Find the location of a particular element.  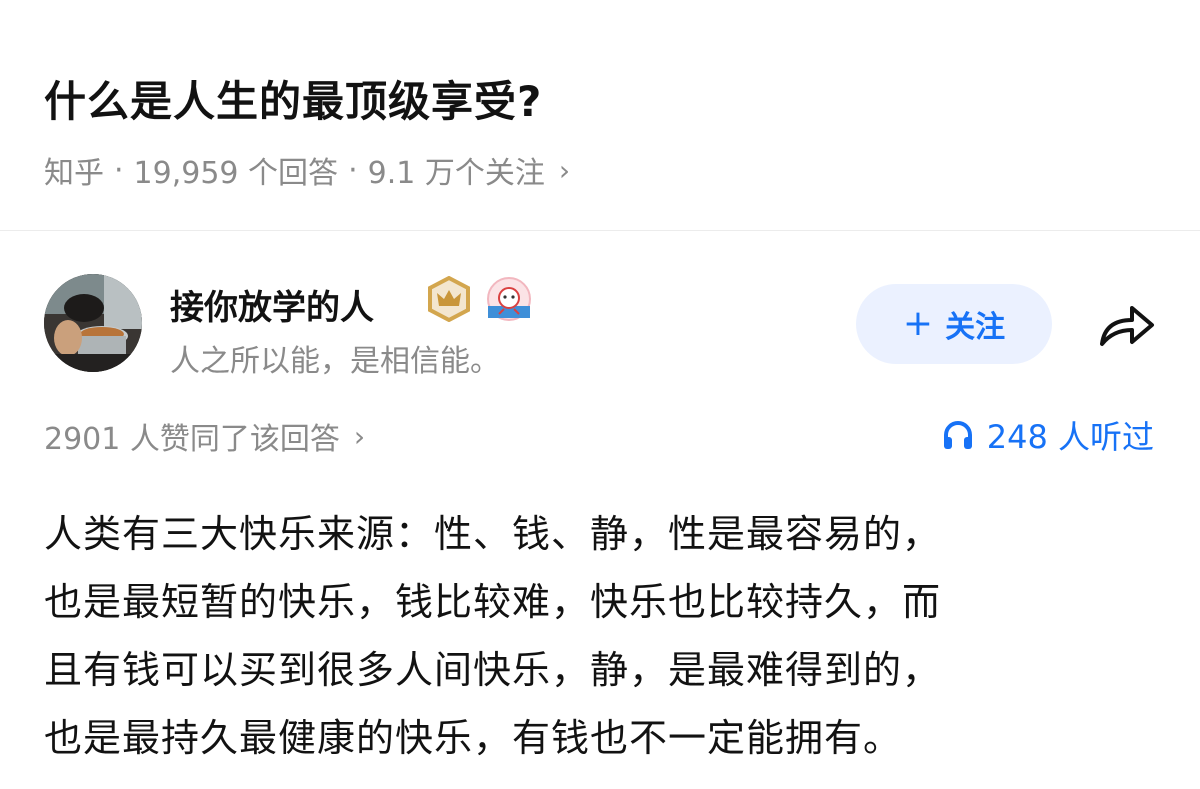

upvote-count: 2901 人赞同了该回答 › is located at coordinates (204, 436).